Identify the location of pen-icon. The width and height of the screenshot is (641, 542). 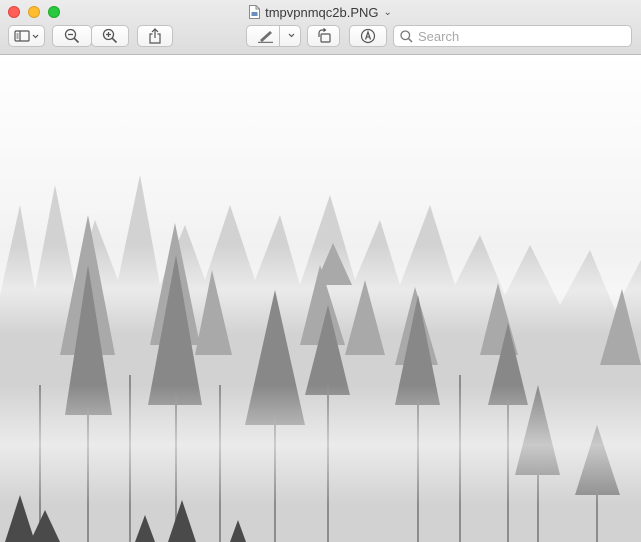
(275, 37).